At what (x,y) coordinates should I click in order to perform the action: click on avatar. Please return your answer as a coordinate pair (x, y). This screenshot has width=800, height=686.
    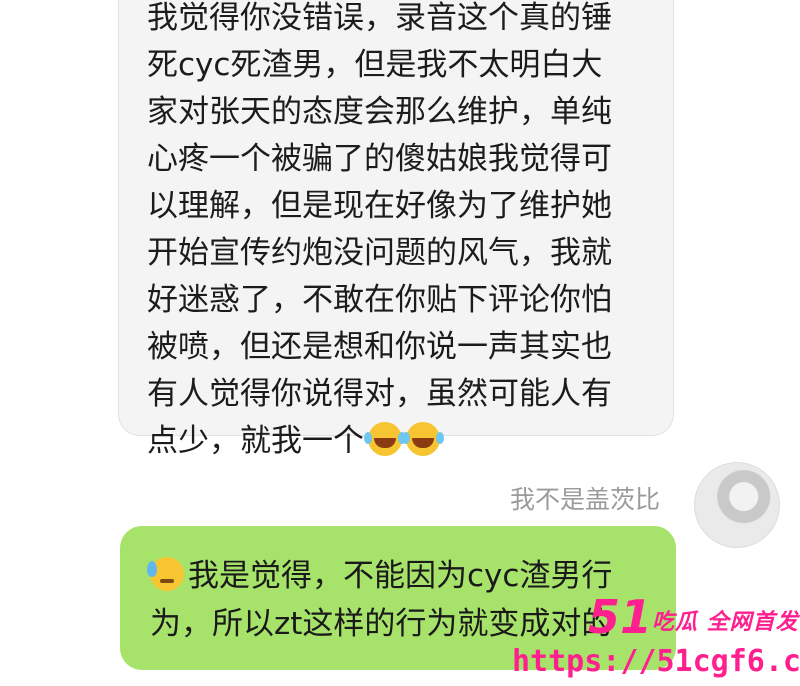
    Looking at the image, I should click on (737, 505).